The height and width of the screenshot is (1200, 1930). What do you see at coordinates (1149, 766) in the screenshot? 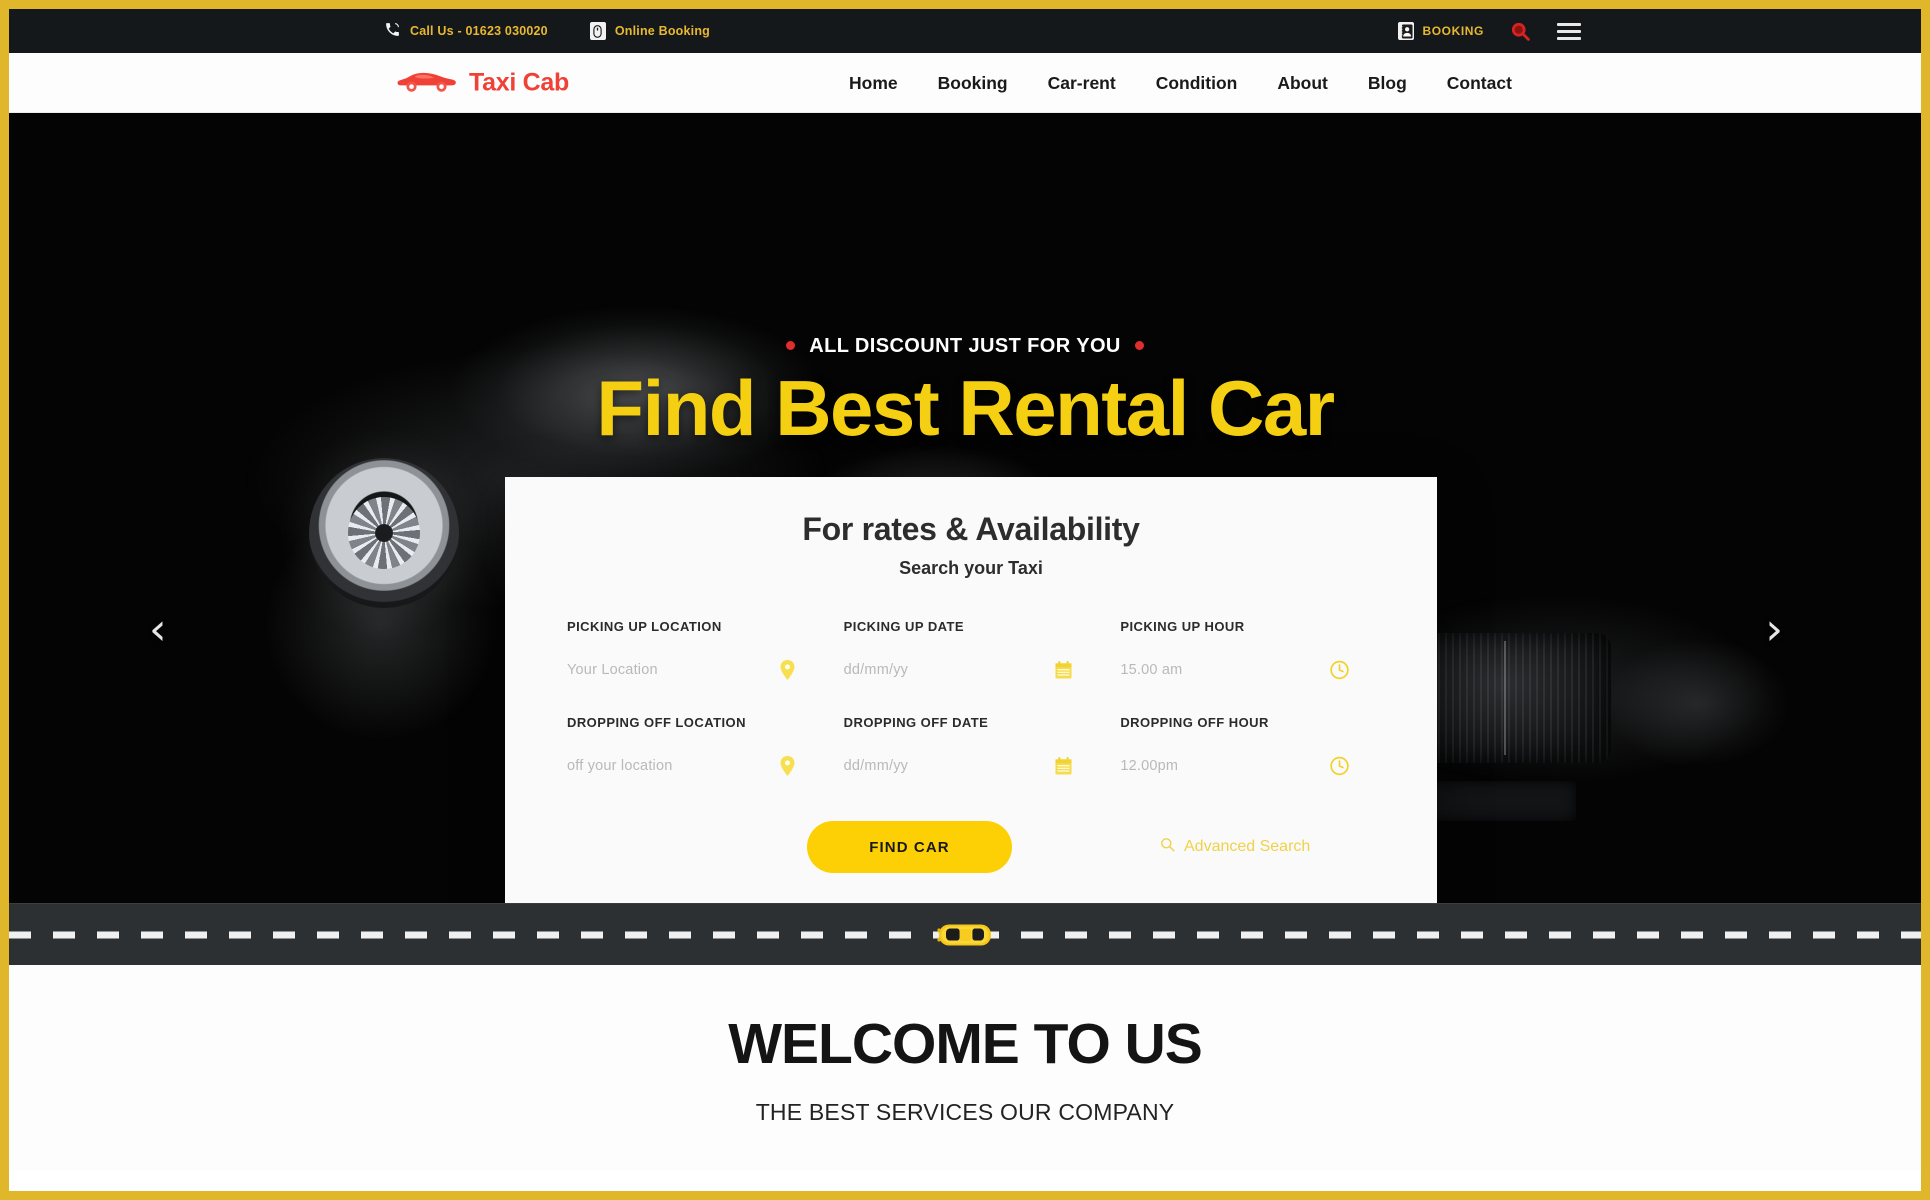
I see `input-placeholder: 12.00pm` at bounding box center [1149, 766].